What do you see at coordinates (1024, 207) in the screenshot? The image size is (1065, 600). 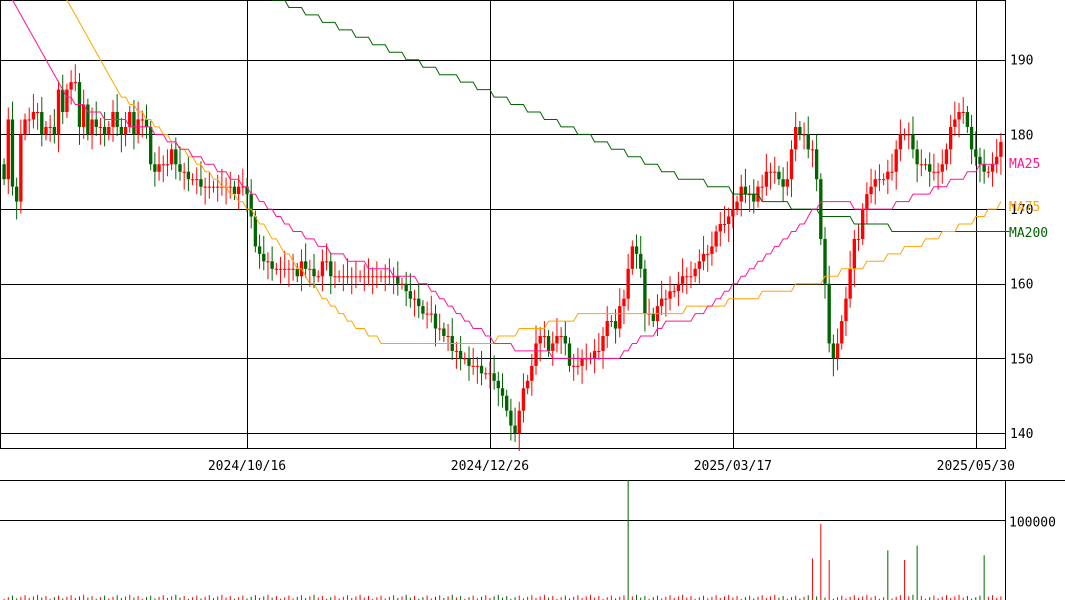 I see `legend-ma75: MA75` at bounding box center [1024, 207].